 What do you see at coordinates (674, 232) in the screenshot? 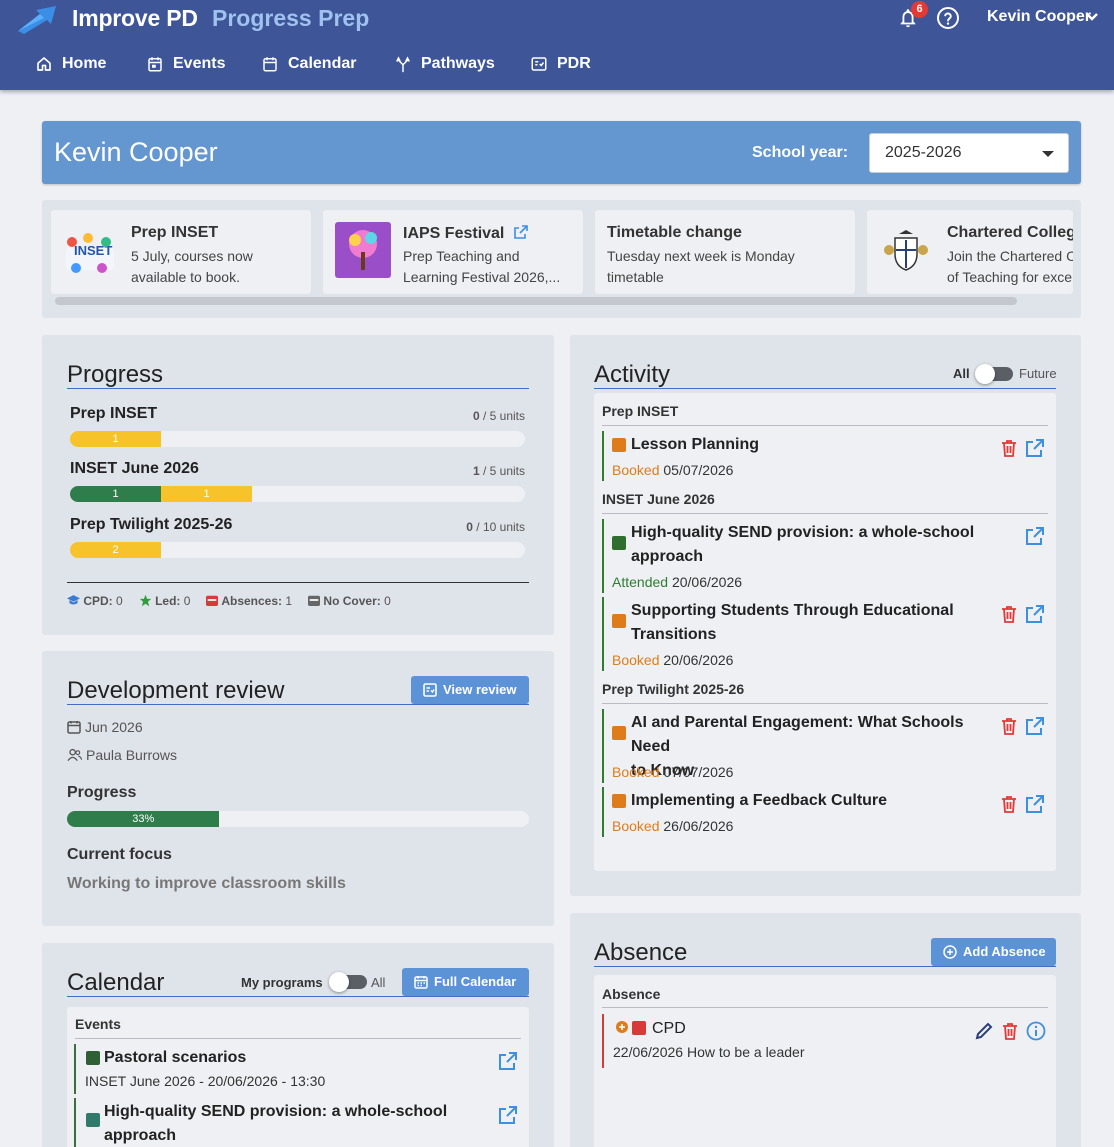
I see `news-title: Timetable change` at bounding box center [674, 232].